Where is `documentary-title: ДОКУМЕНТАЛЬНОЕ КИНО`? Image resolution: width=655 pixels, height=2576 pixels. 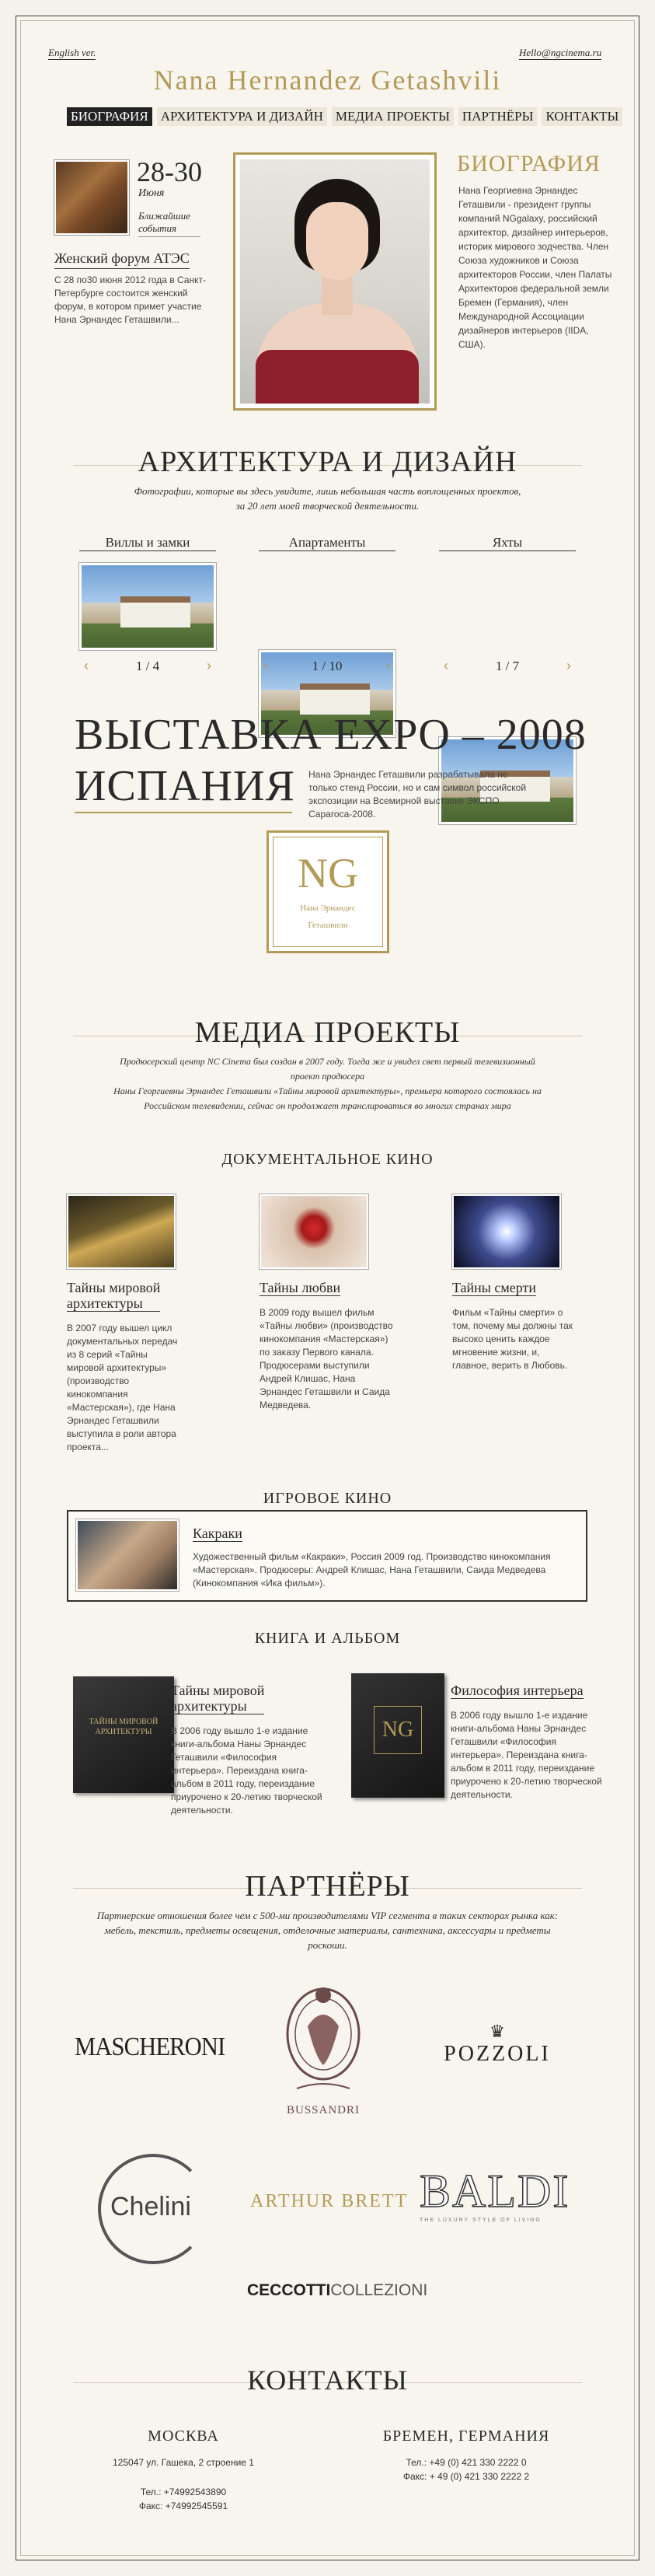
documentary-title: ДОКУМЕНТАЛЬНОЕ КИНО is located at coordinates (327, 1159).